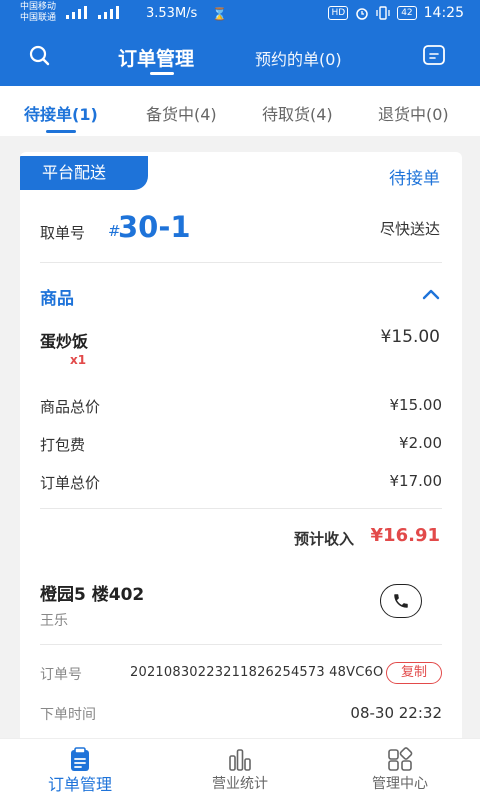 This screenshot has height=800, width=480. Describe the element at coordinates (407, 13) in the screenshot. I see `battery-indicator: 42` at that location.